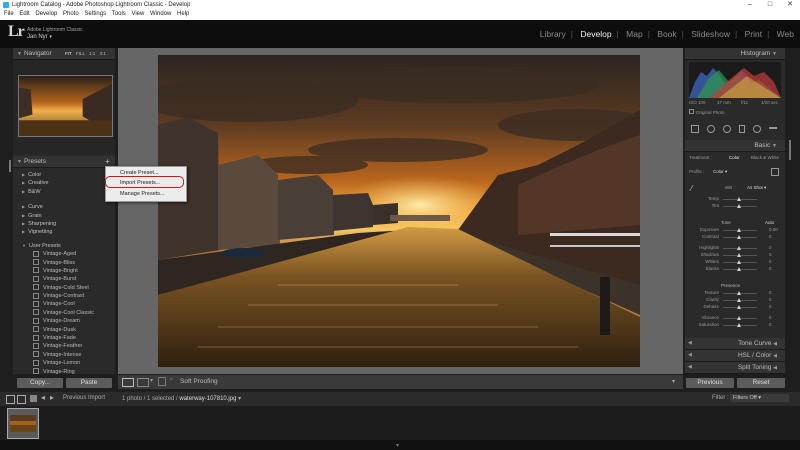 The image size is (800, 450). What do you see at coordinates (770, 261) in the screenshot?
I see `slider-whites-value: 0` at bounding box center [770, 261].